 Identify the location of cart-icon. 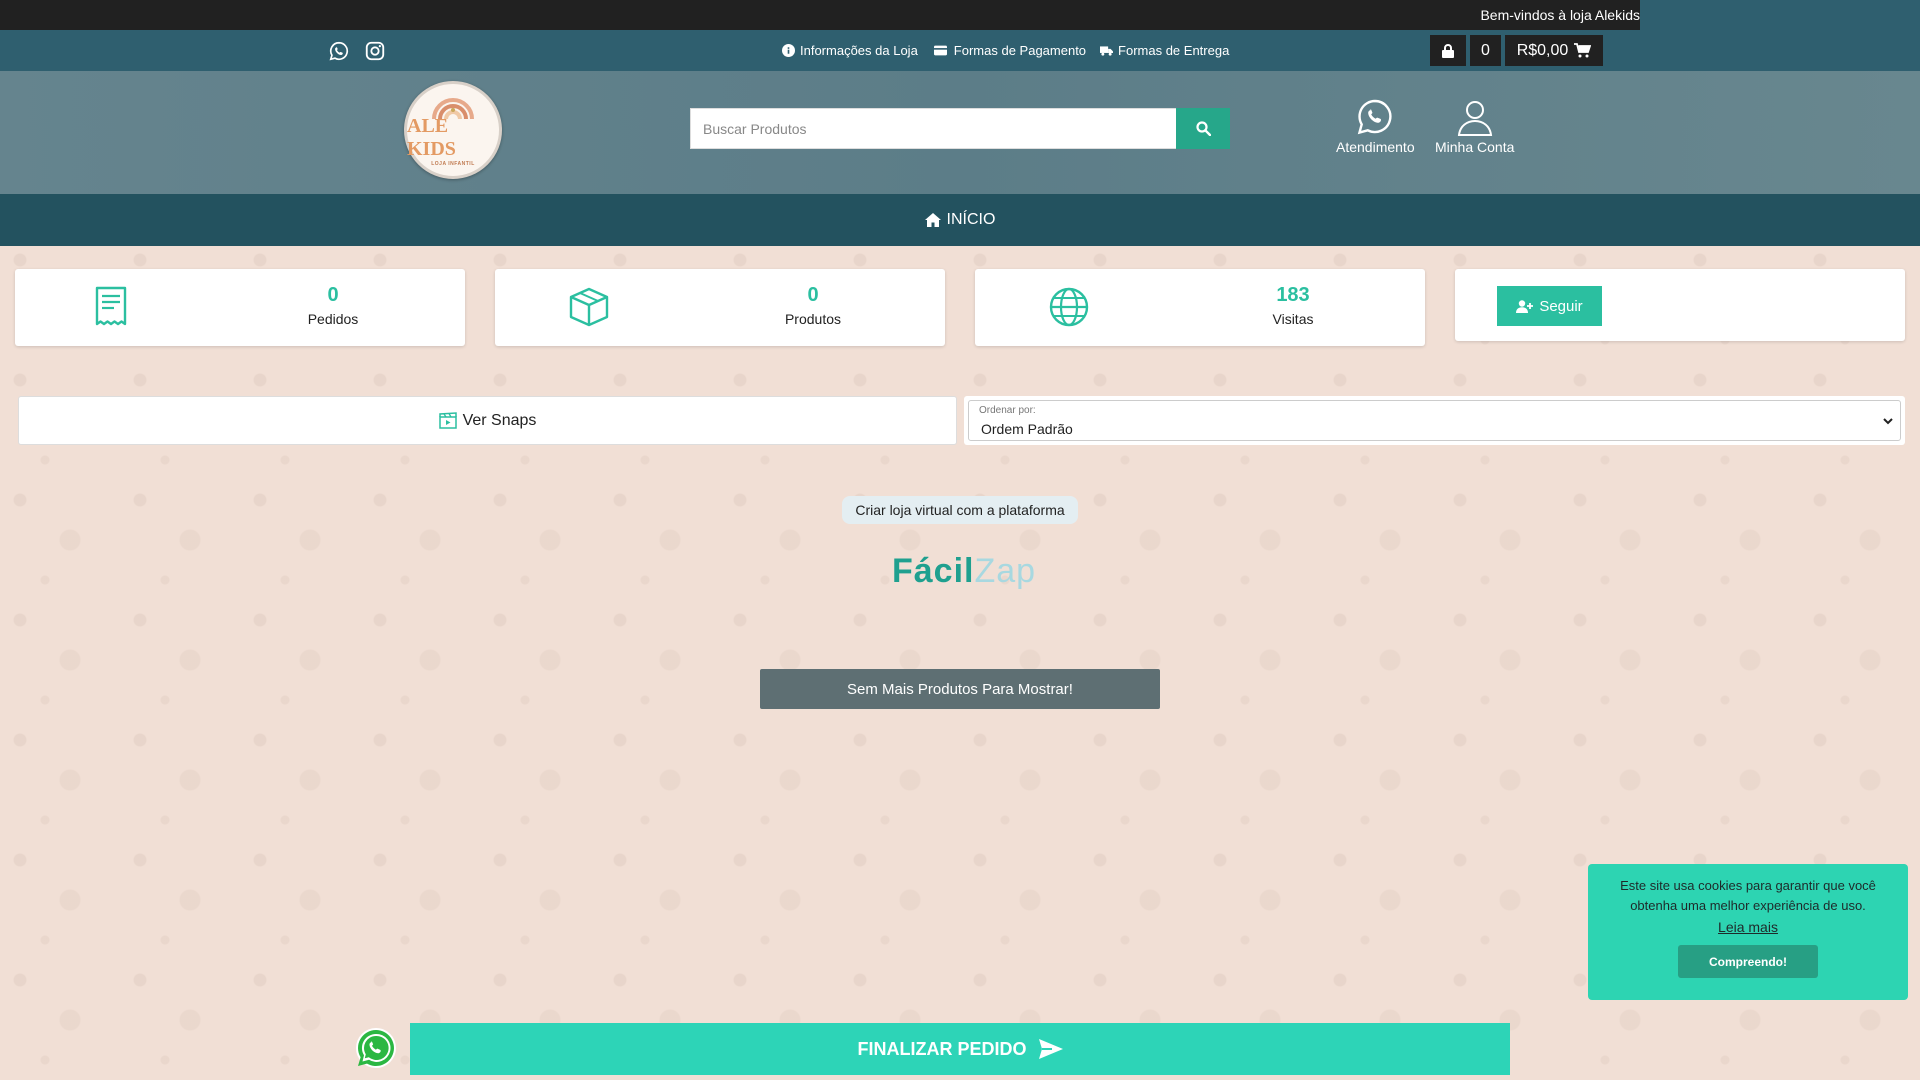
(1583, 50).